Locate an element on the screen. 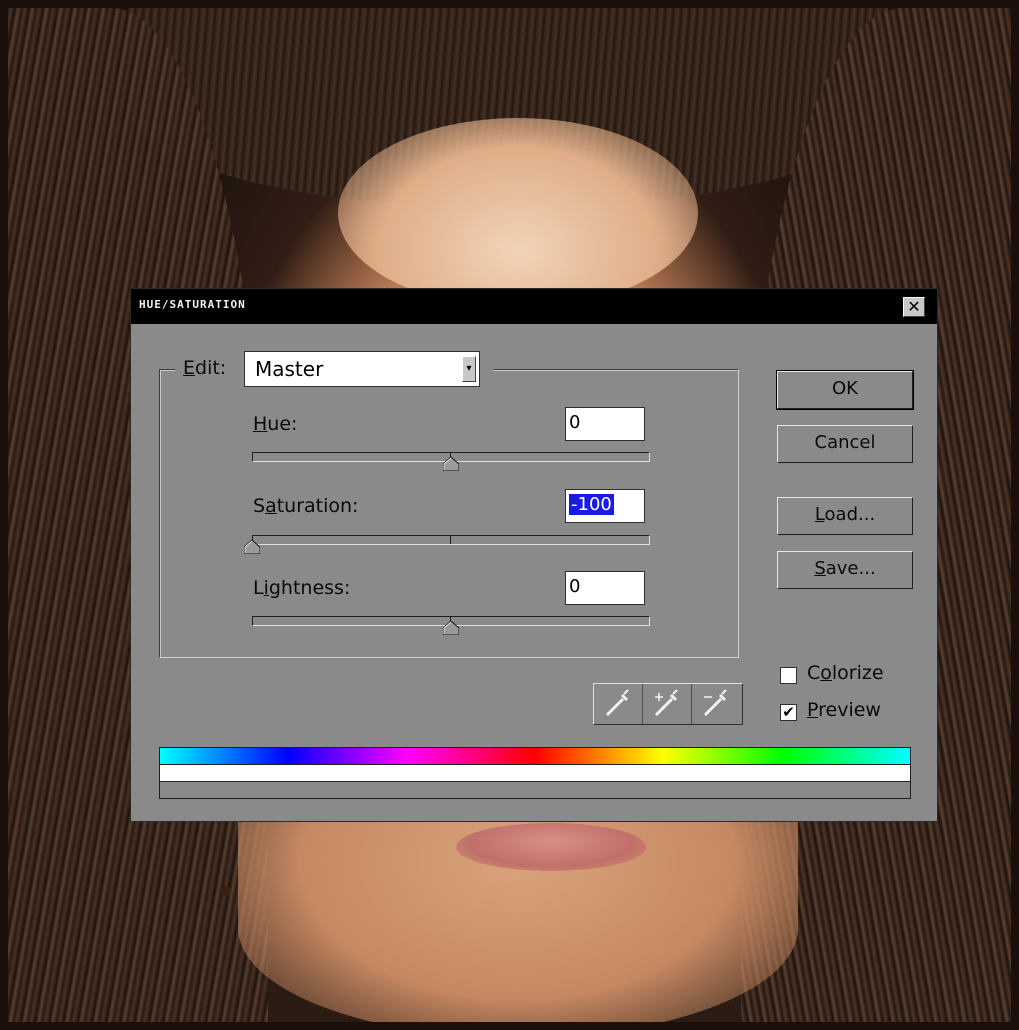  eyedropper-icon is located at coordinates (617, 703).